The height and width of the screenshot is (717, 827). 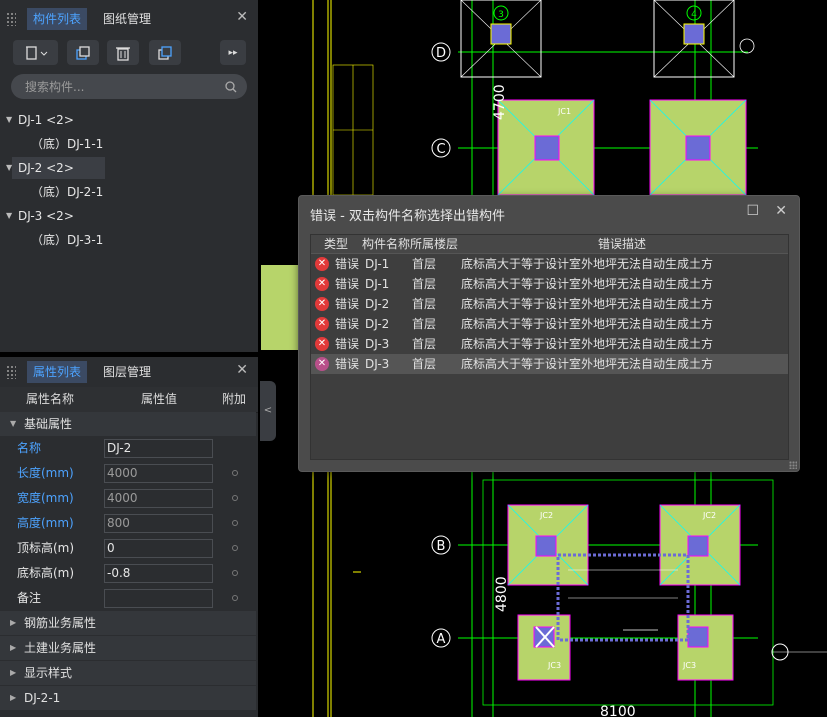 I want to click on section-label: 钢筋业务属性, so click(x=60, y=623).